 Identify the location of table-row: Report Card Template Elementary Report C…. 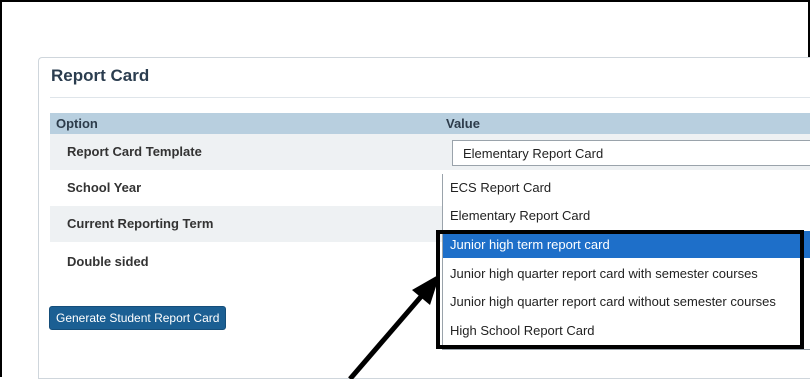
(430, 152).